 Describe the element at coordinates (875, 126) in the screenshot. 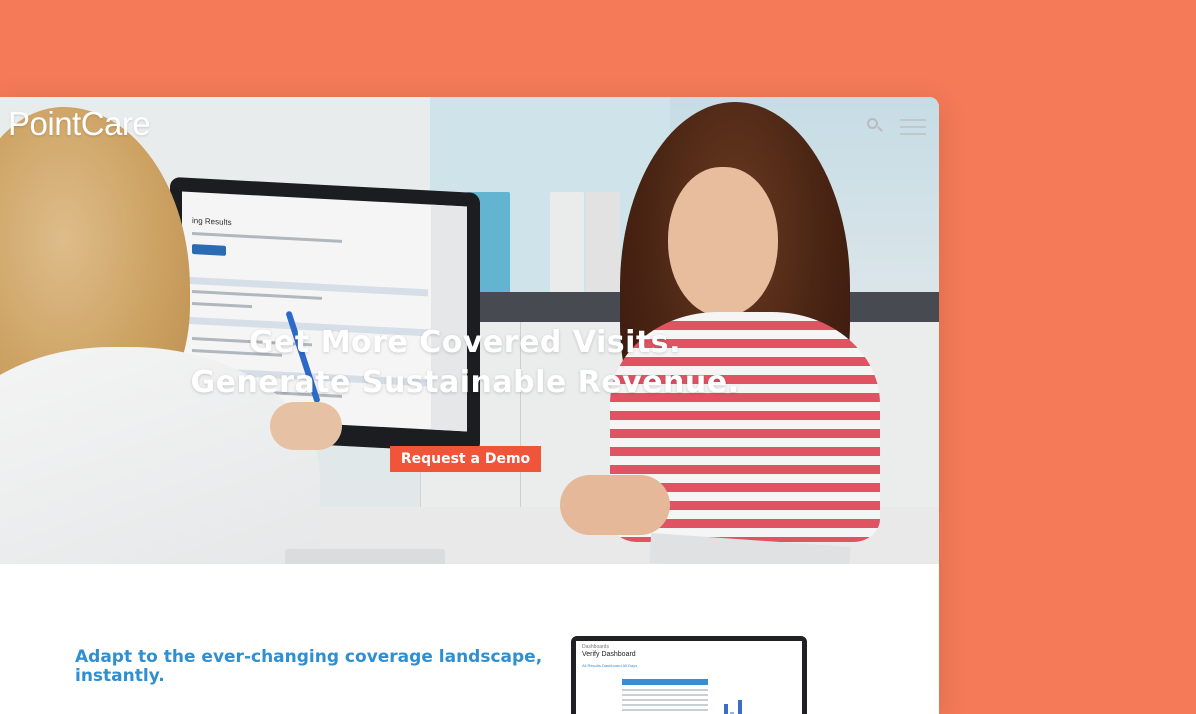

I see `search-icon` at that location.